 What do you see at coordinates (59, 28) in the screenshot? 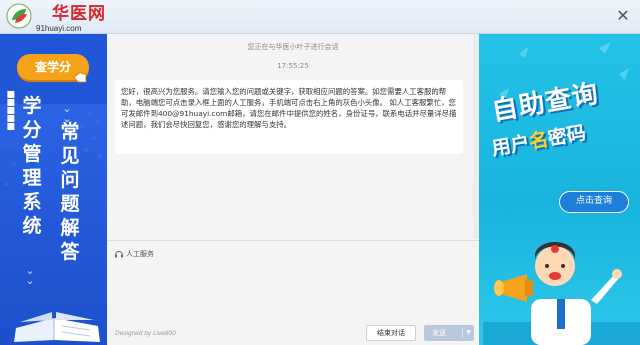
I see `logo-url: 91huayi.com` at bounding box center [59, 28].